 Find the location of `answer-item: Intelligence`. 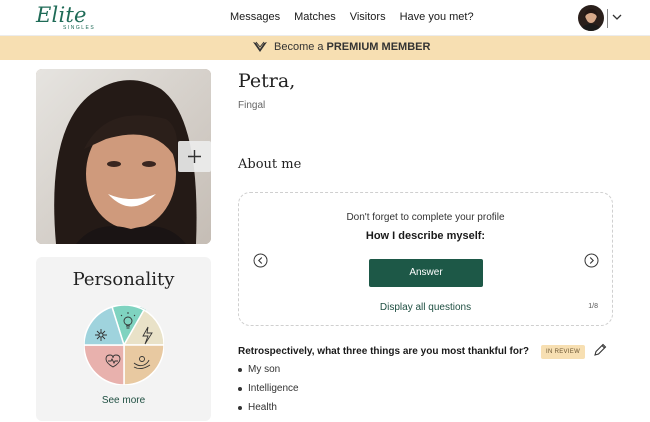

answer-item: Intelligence is located at coordinates (268, 391).